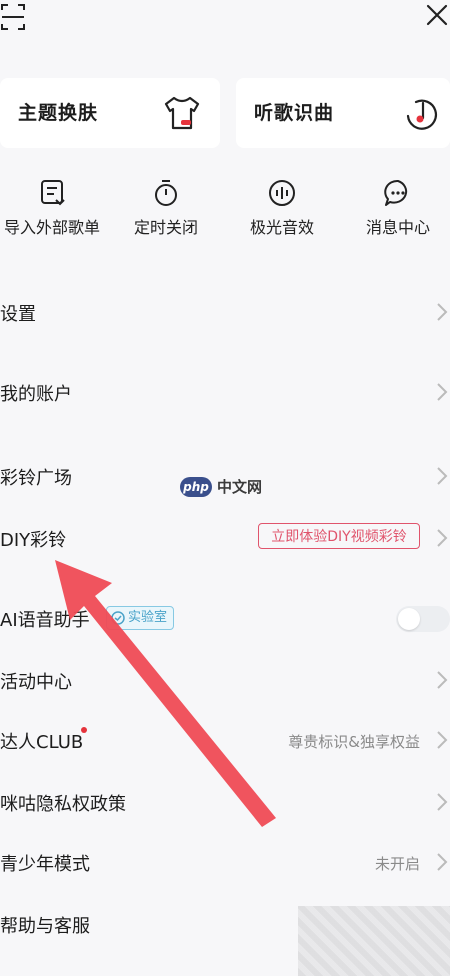 The image size is (450, 976). What do you see at coordinates (182, 113) in the screenshot?
I see `tshirt-icon` at bounding box center [182, 113].